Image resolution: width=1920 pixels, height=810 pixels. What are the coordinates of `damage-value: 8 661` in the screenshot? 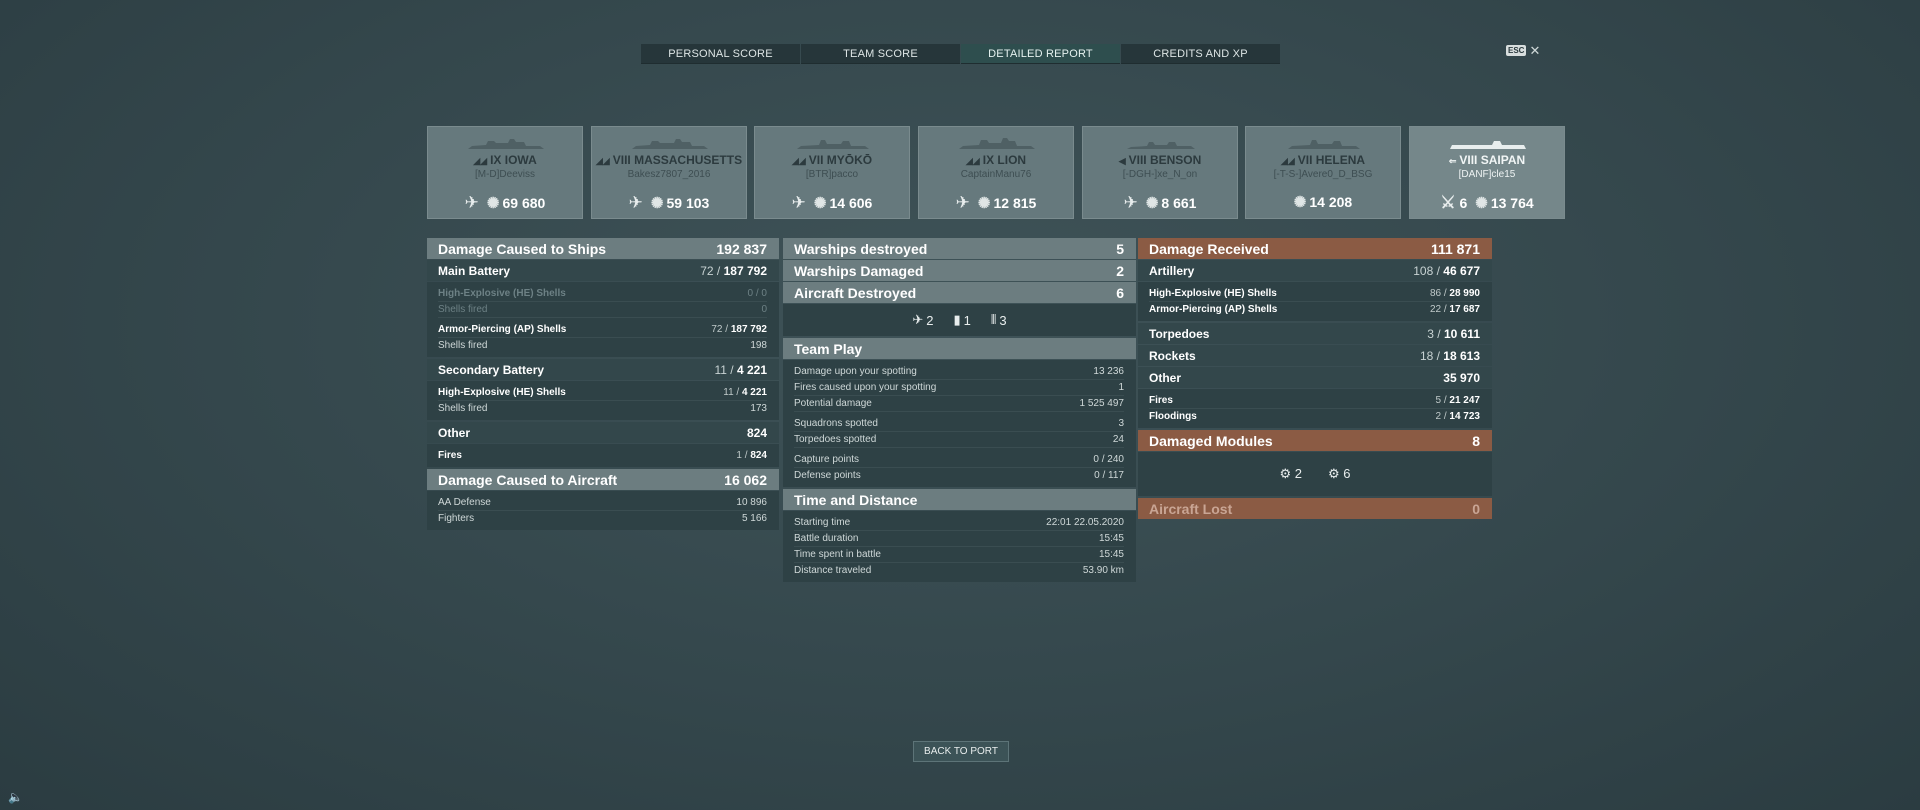 It's located at (1179, 203).